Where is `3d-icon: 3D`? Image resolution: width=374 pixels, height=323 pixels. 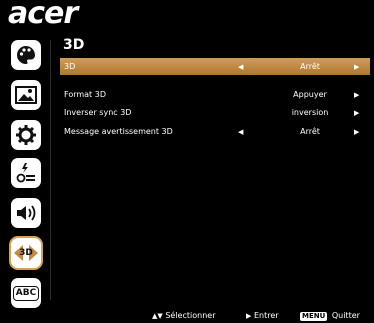 3d-icon: 3D is located at coordinates (26, 253).